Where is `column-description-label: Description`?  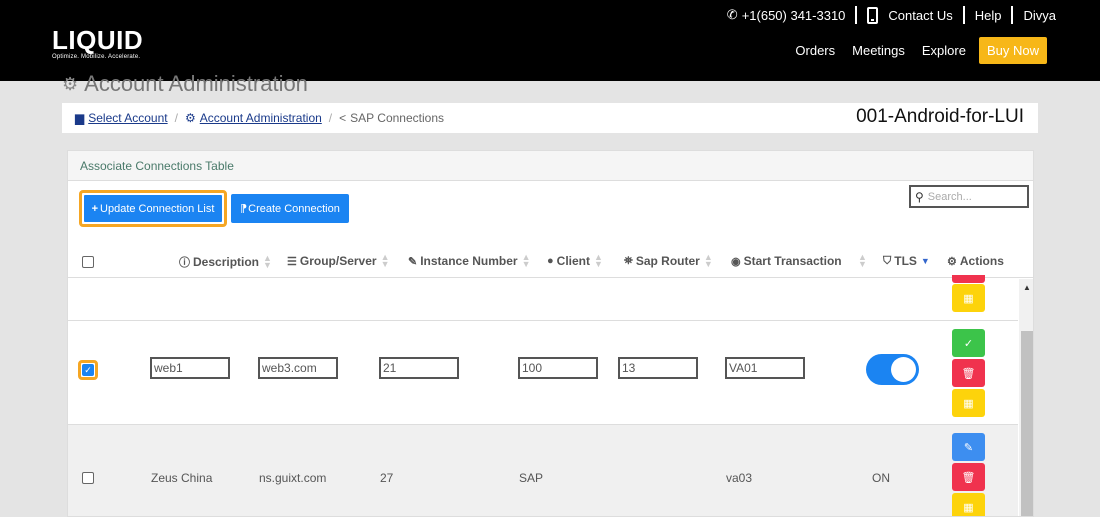 column-description-label: Description is located at coordinates (226, 262).